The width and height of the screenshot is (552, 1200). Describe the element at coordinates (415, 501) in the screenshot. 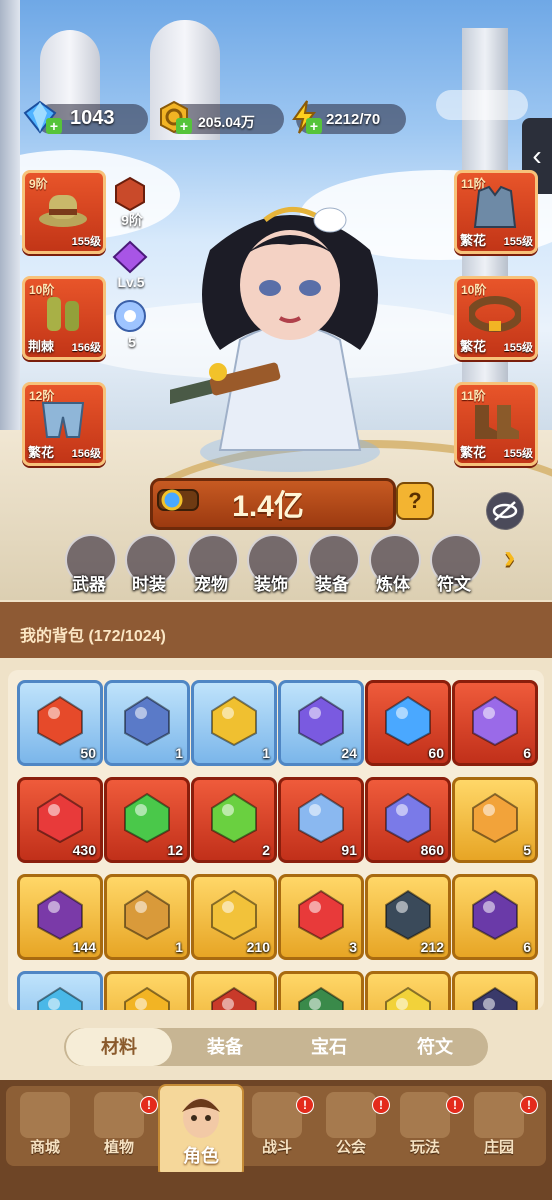

I see `power-help-button: ?` at that location.